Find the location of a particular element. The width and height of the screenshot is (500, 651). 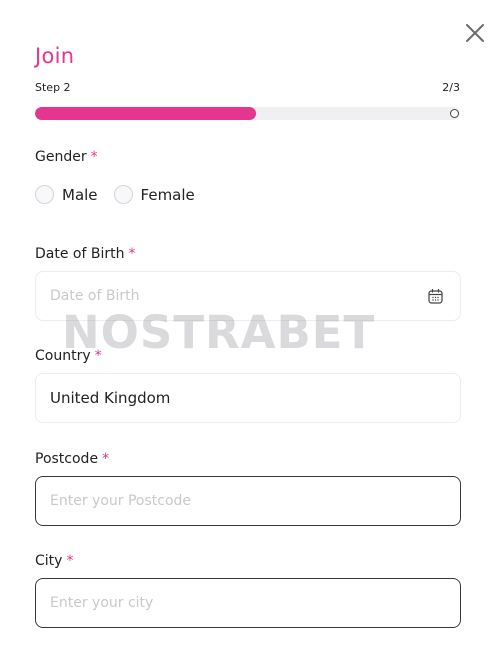

country-value: United Kingdom is located at coordinates (110, 398).